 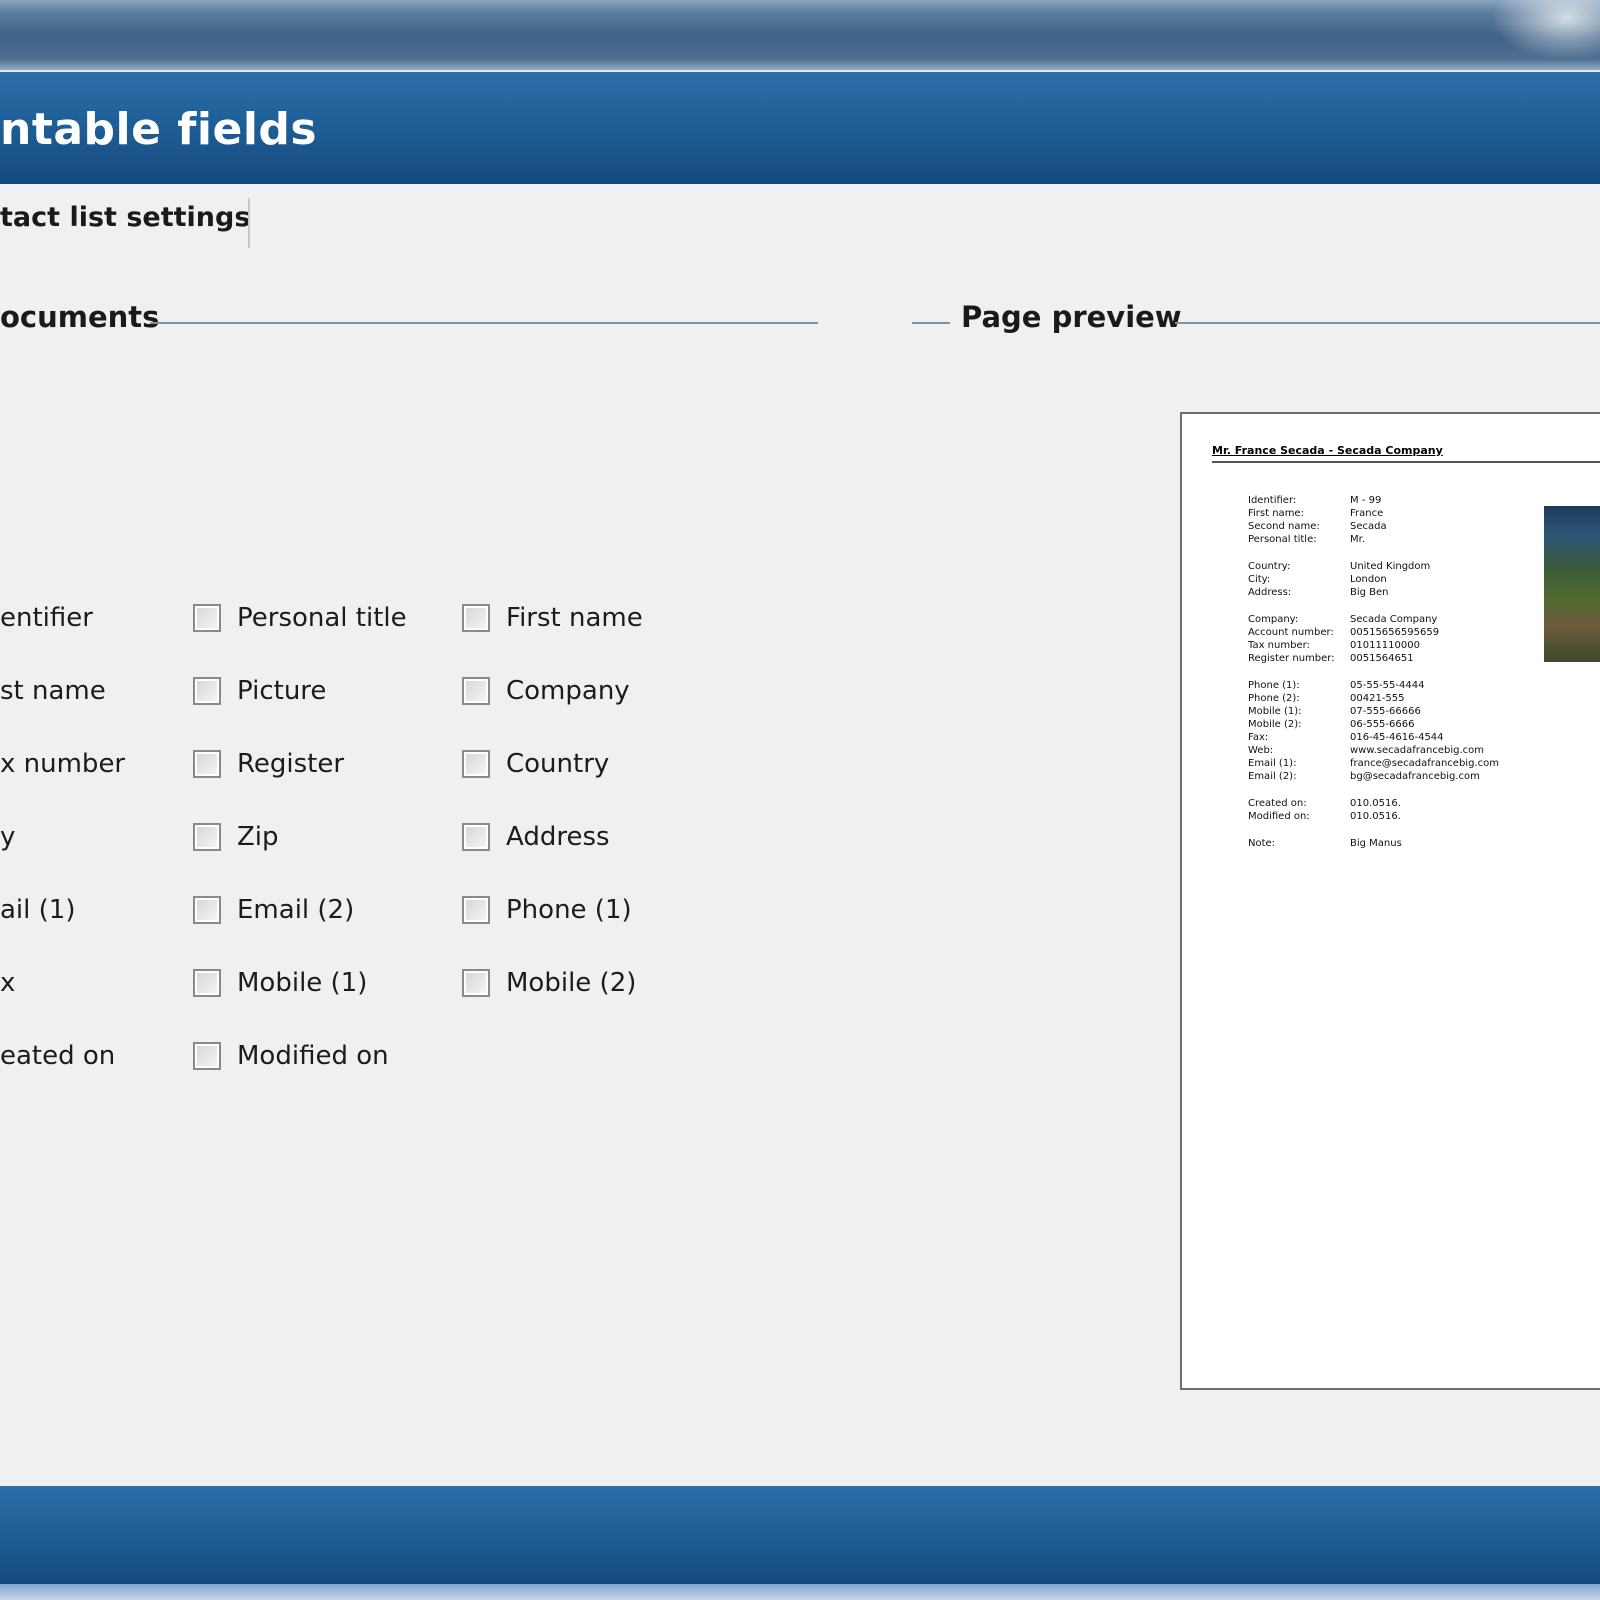 What do you see at coordinates (1261, 750) in the screenshot?
I see `preview-key: Web:` at bounding box center [1261, 750].